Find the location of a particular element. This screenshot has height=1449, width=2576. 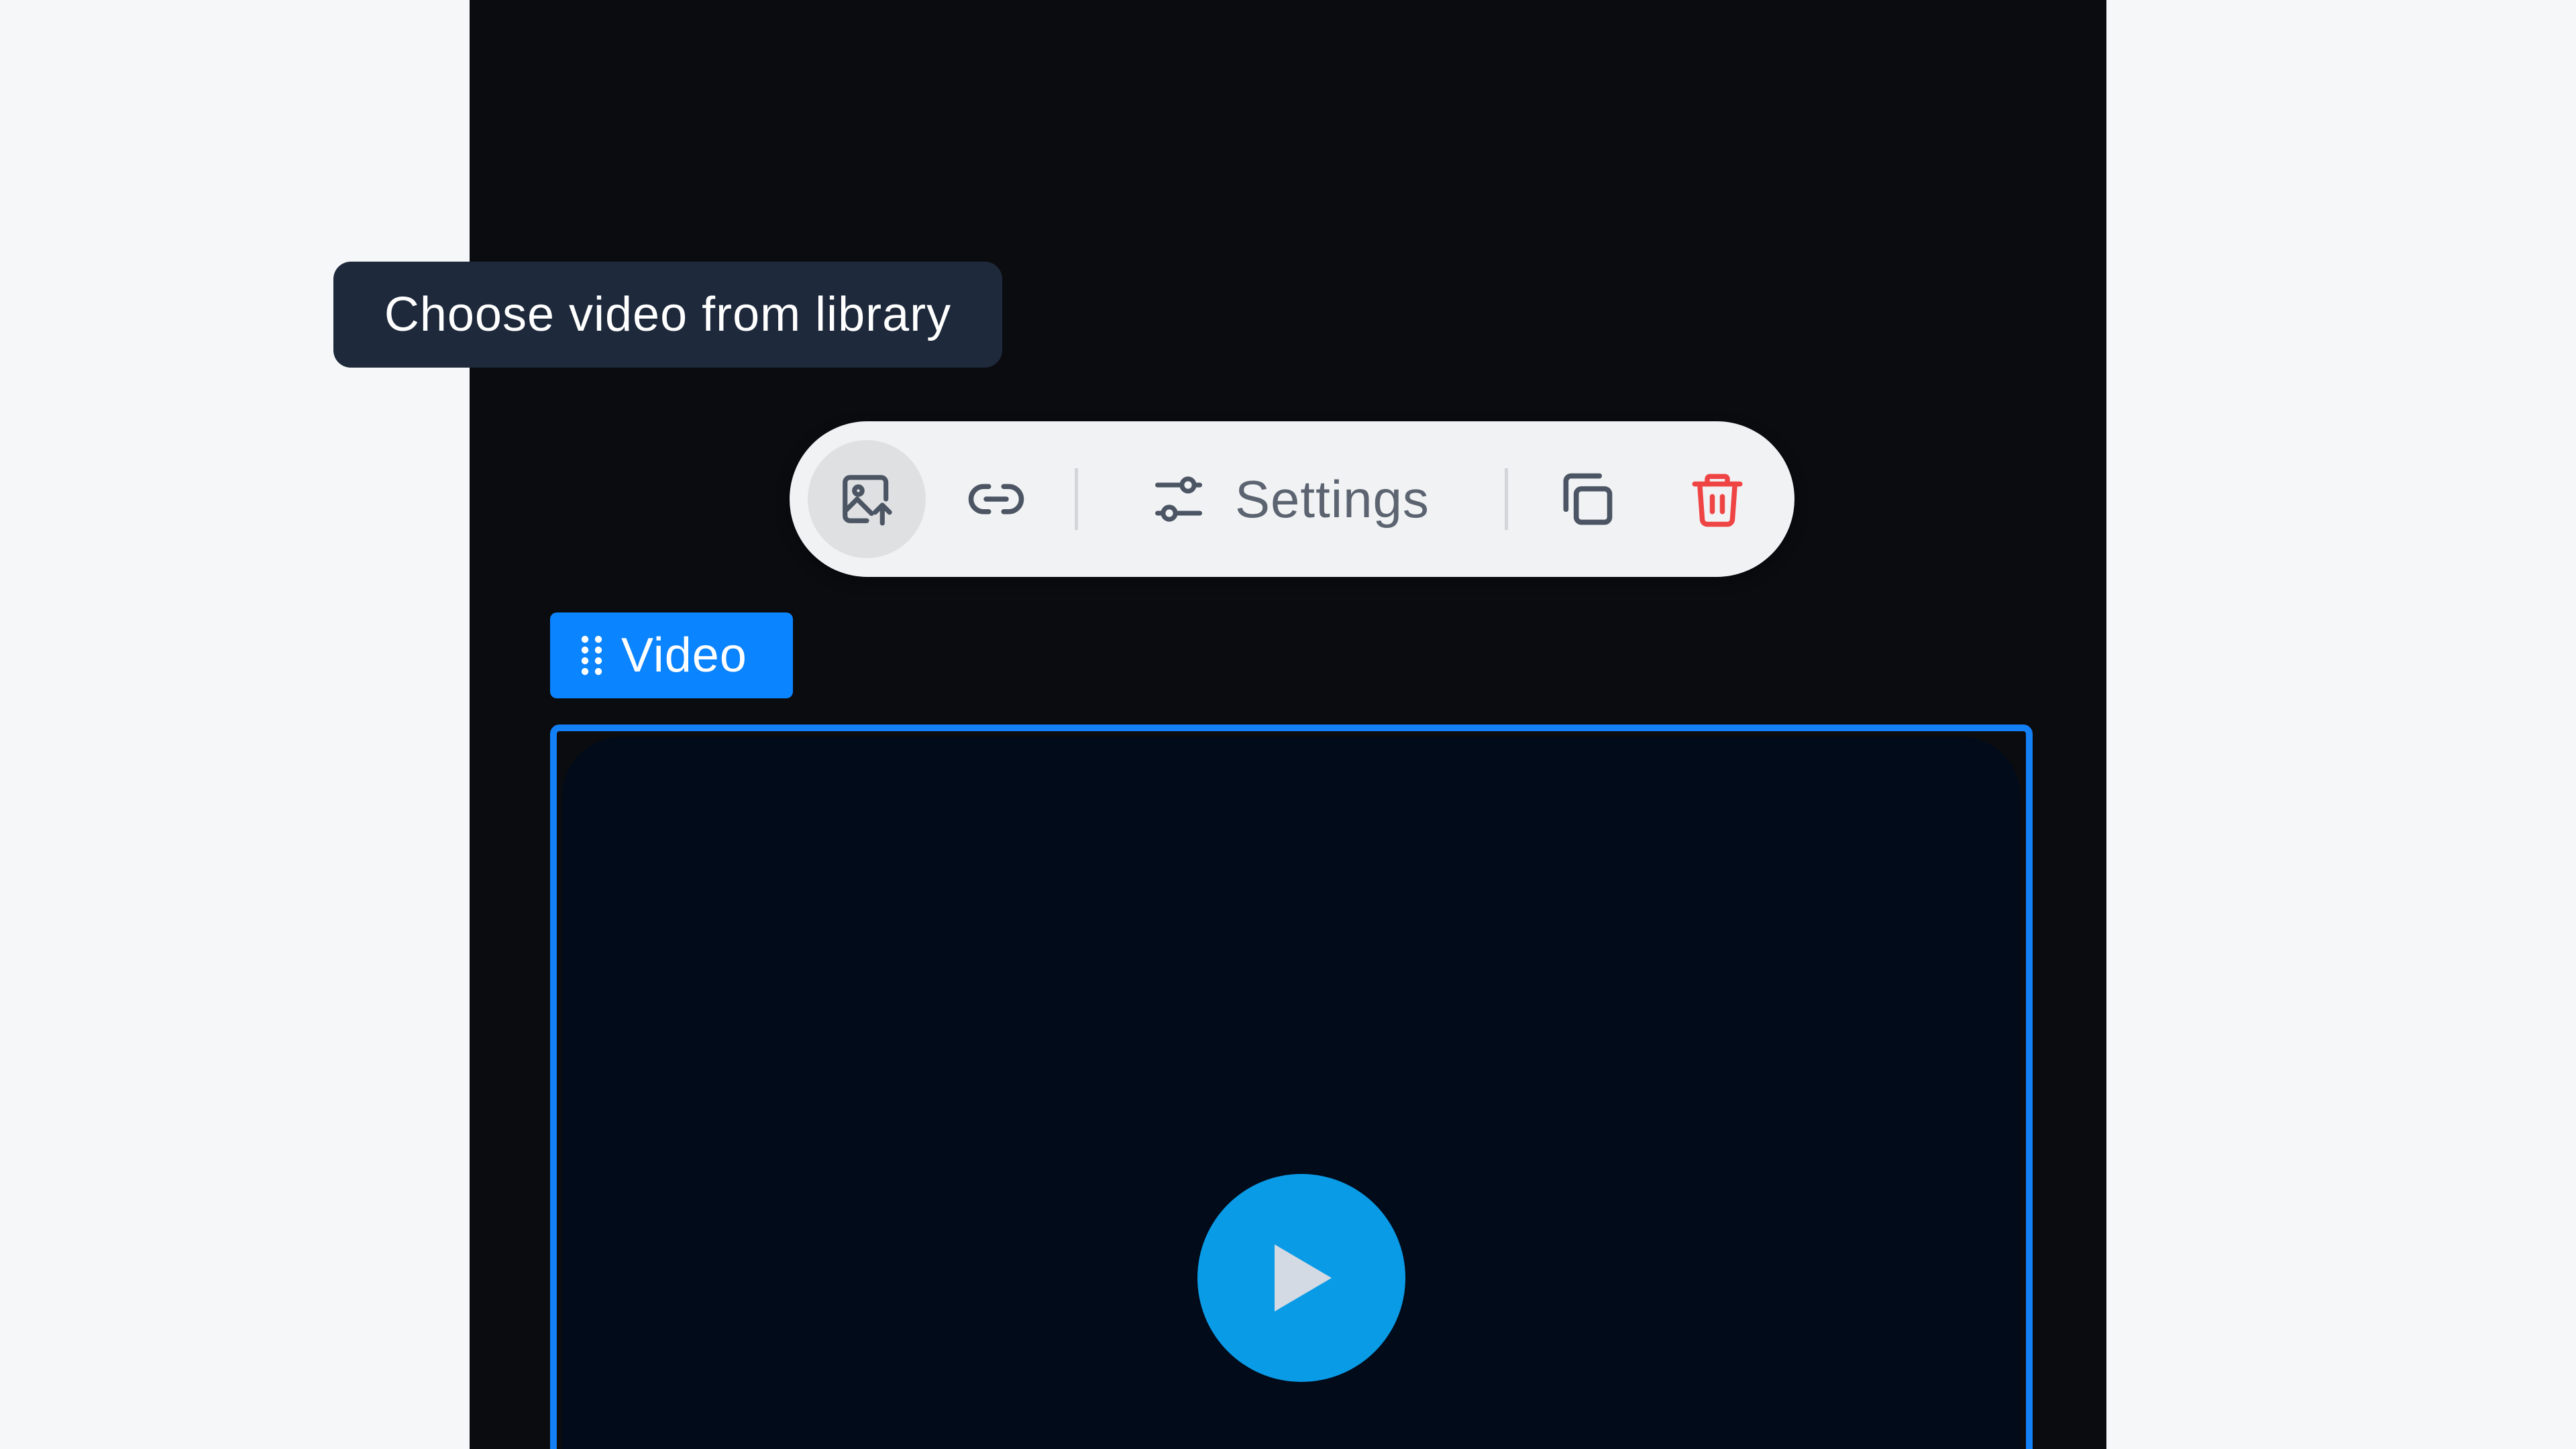

settings-label: Settings is located at coordinates (1332, 499).